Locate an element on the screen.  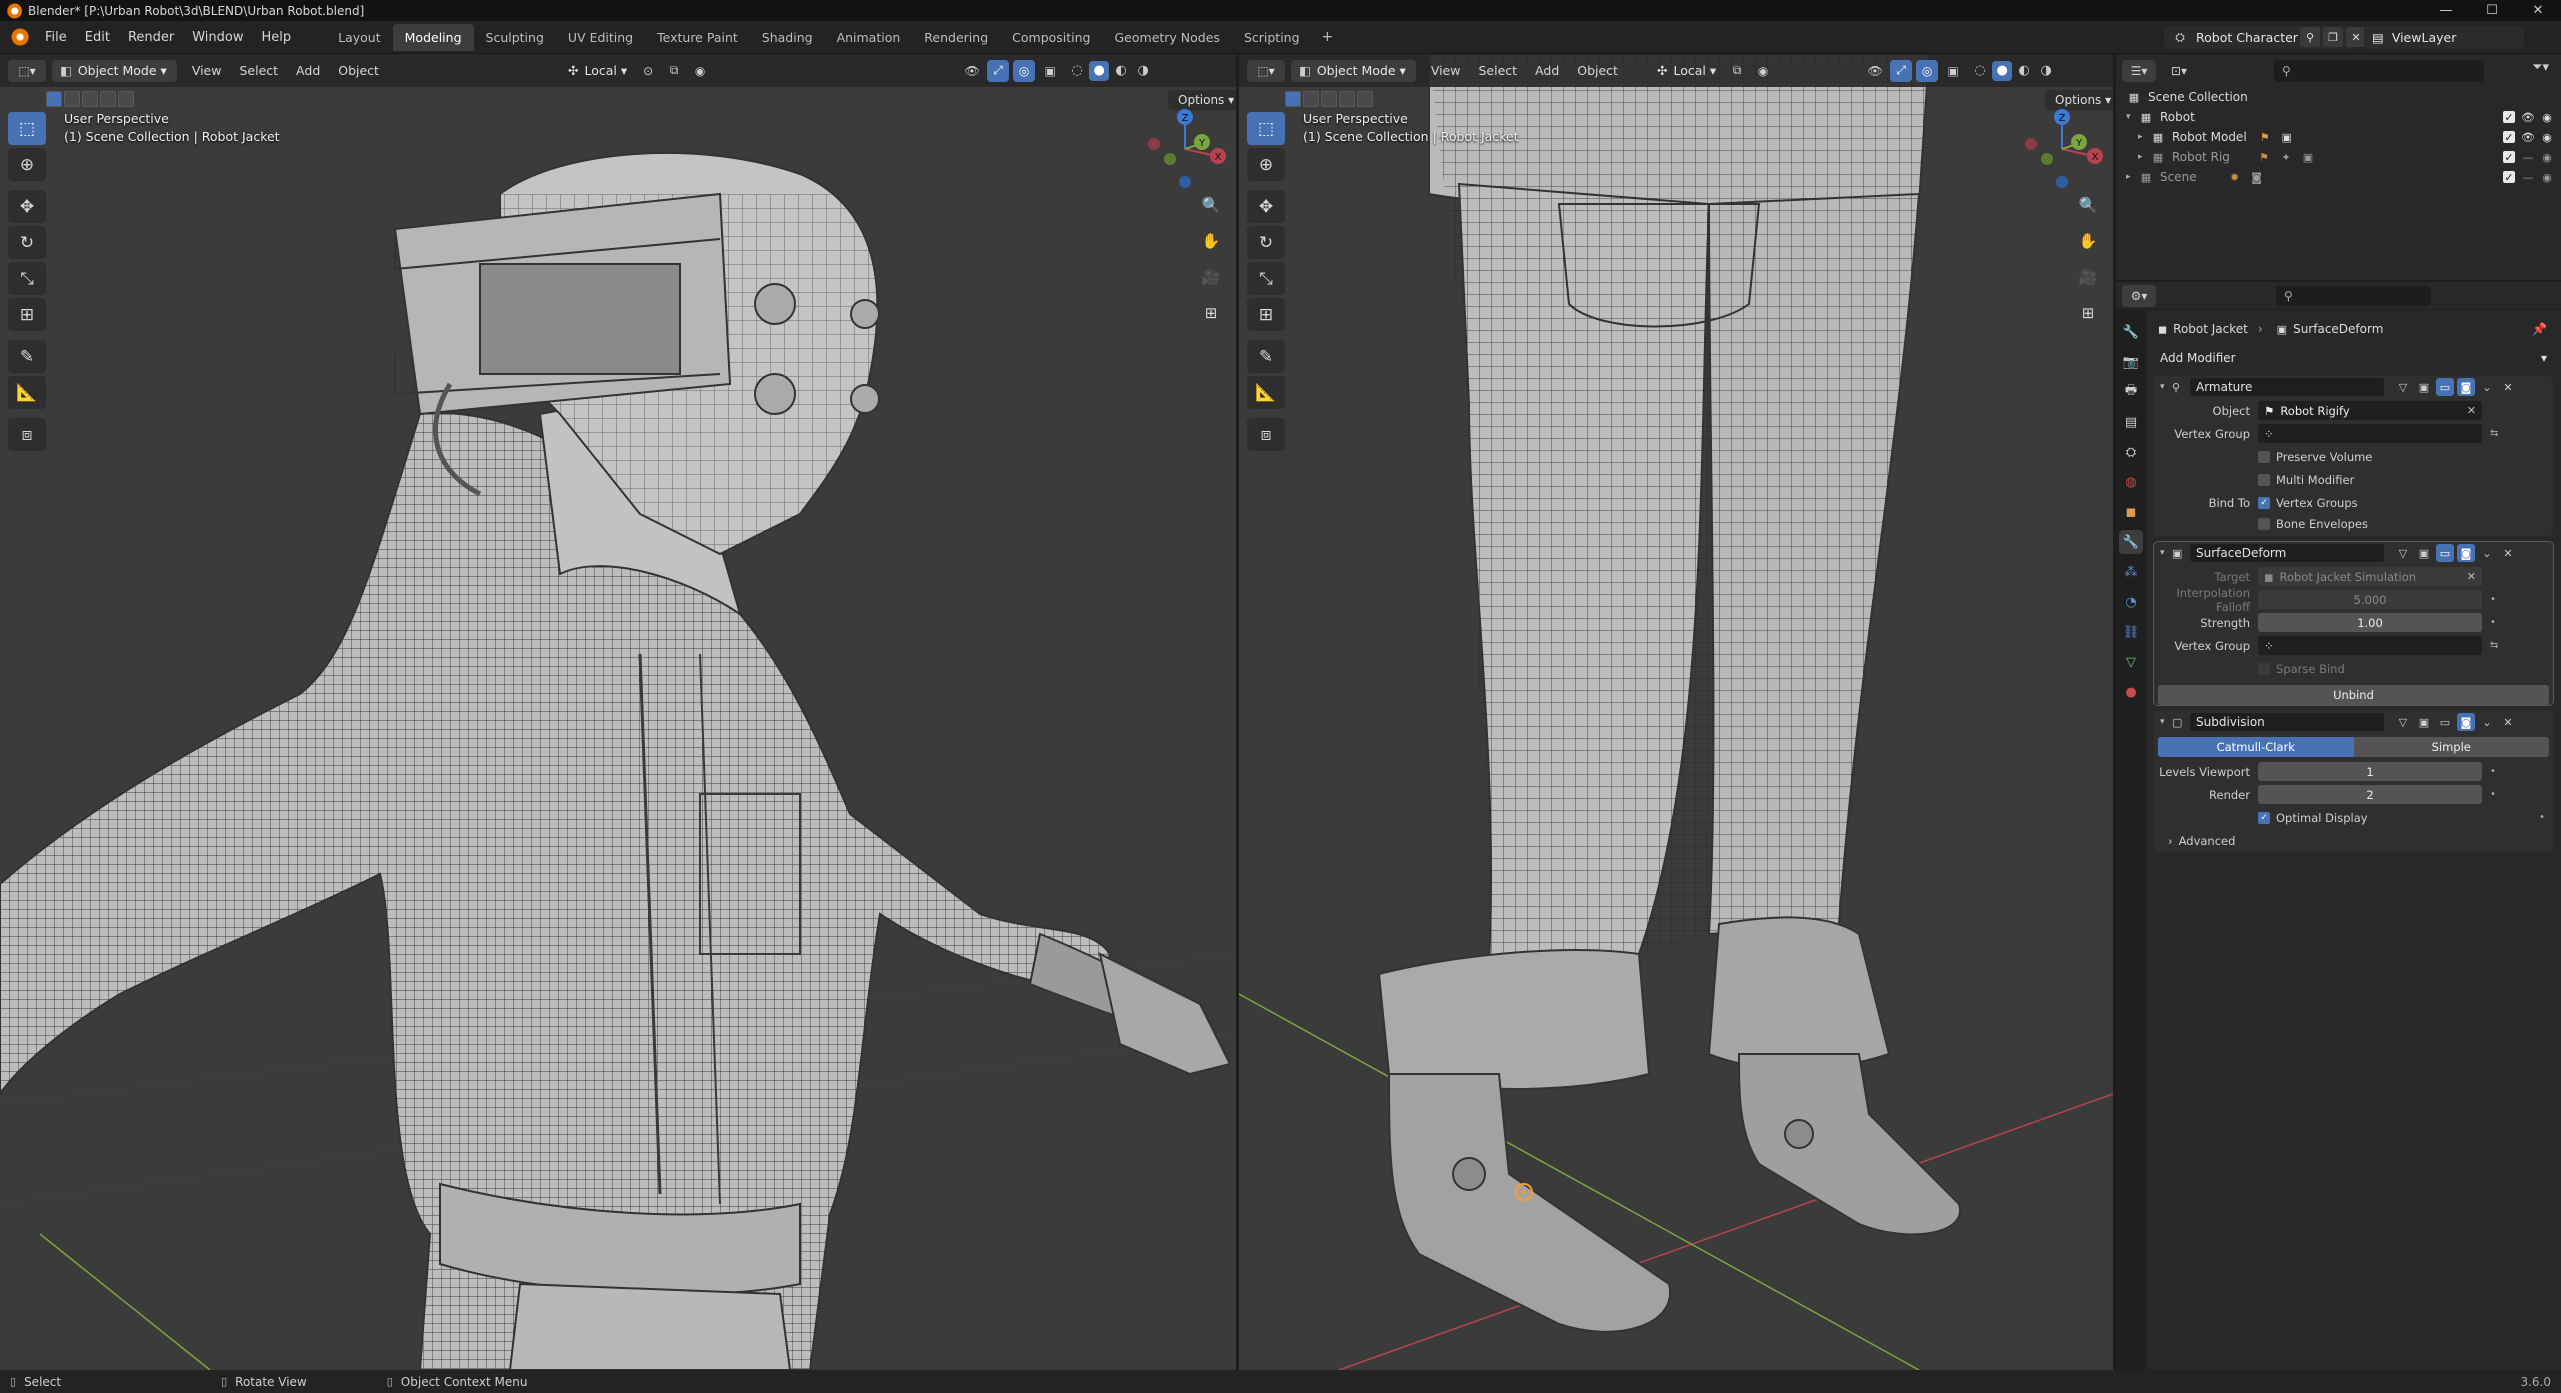
optimal-display-checkbox: ✓ Optimal Display is located at coordinates (2313, 818).